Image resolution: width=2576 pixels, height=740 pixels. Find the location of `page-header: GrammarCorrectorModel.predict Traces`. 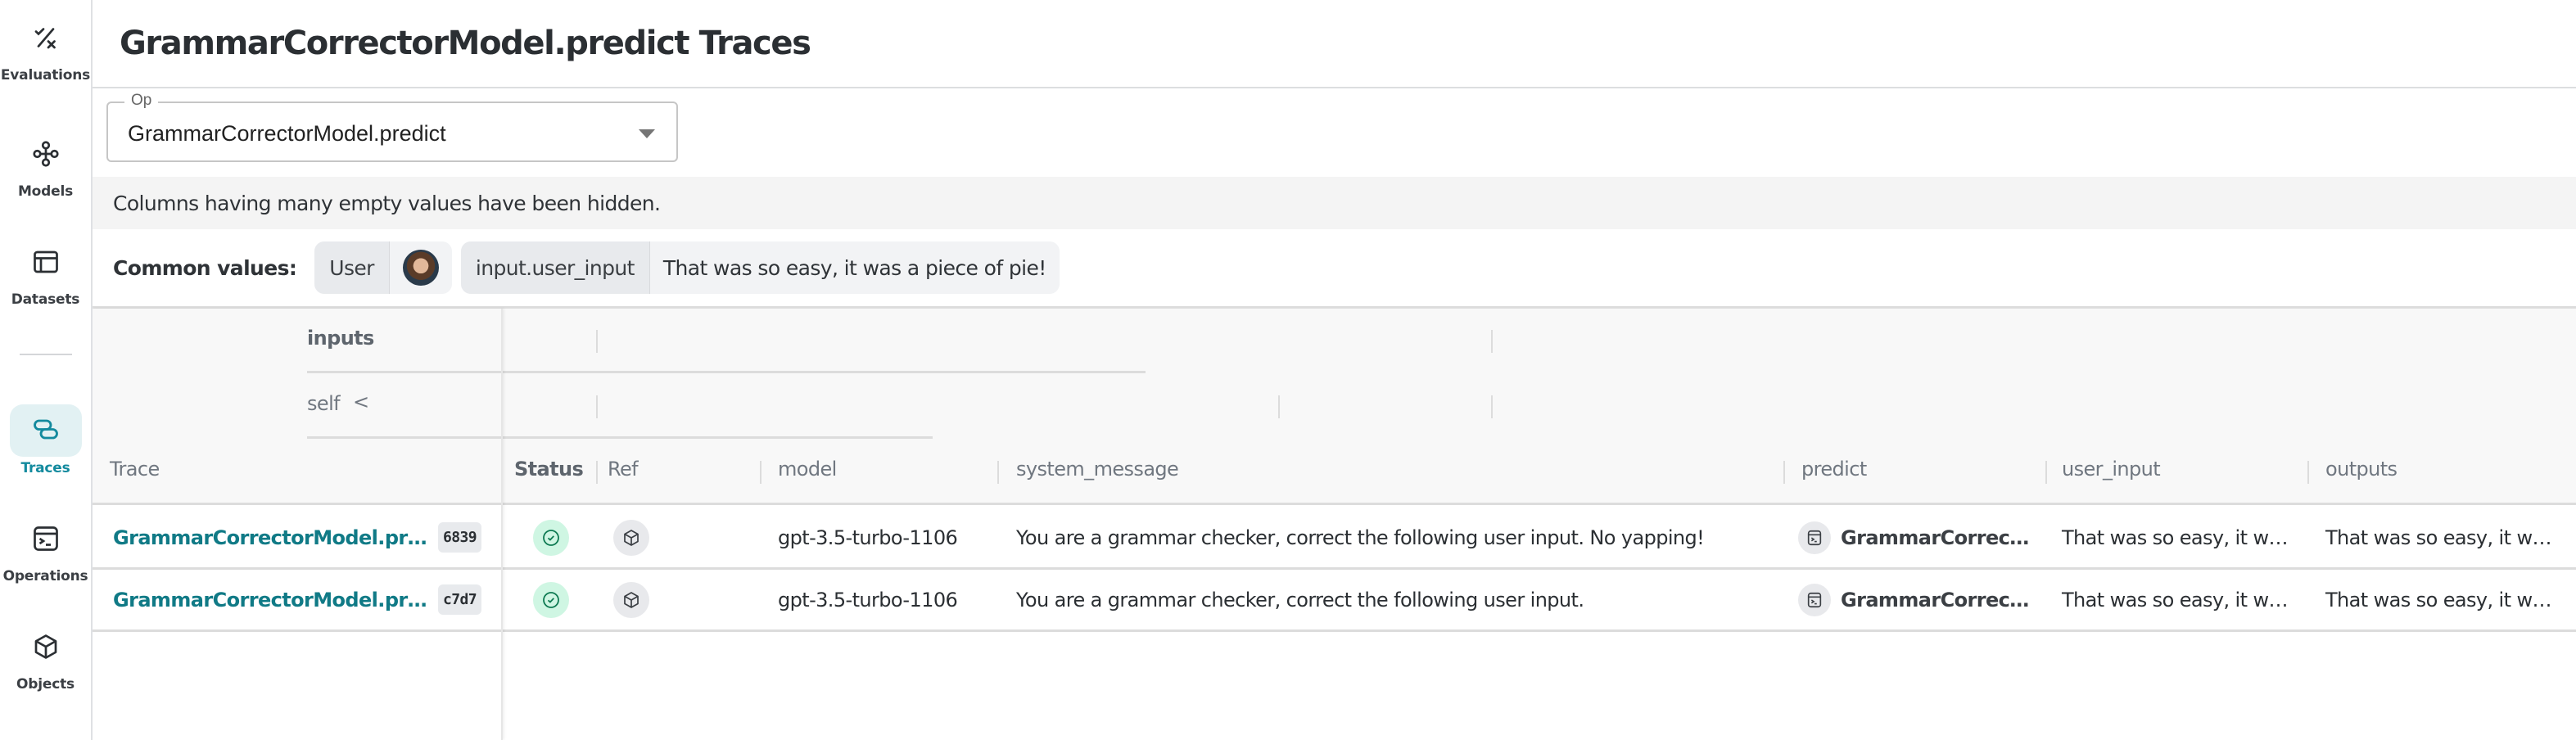

page-header: GrammarCorrectorModel.predict Traces is located at coordinates (1334, 44).